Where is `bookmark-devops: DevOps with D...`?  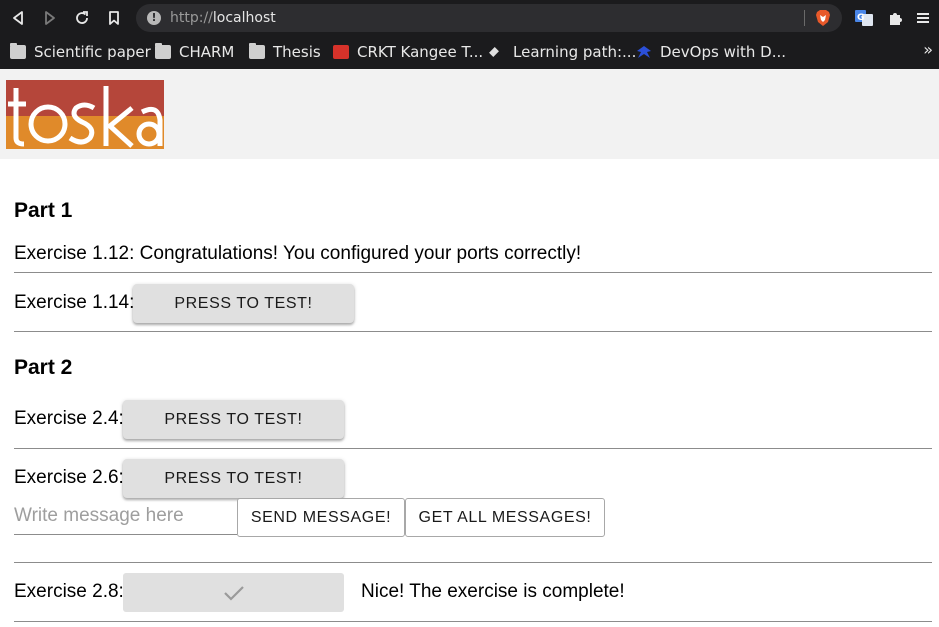
bookmark-devops: DevOps with D... is located at coordinates (711, 52).